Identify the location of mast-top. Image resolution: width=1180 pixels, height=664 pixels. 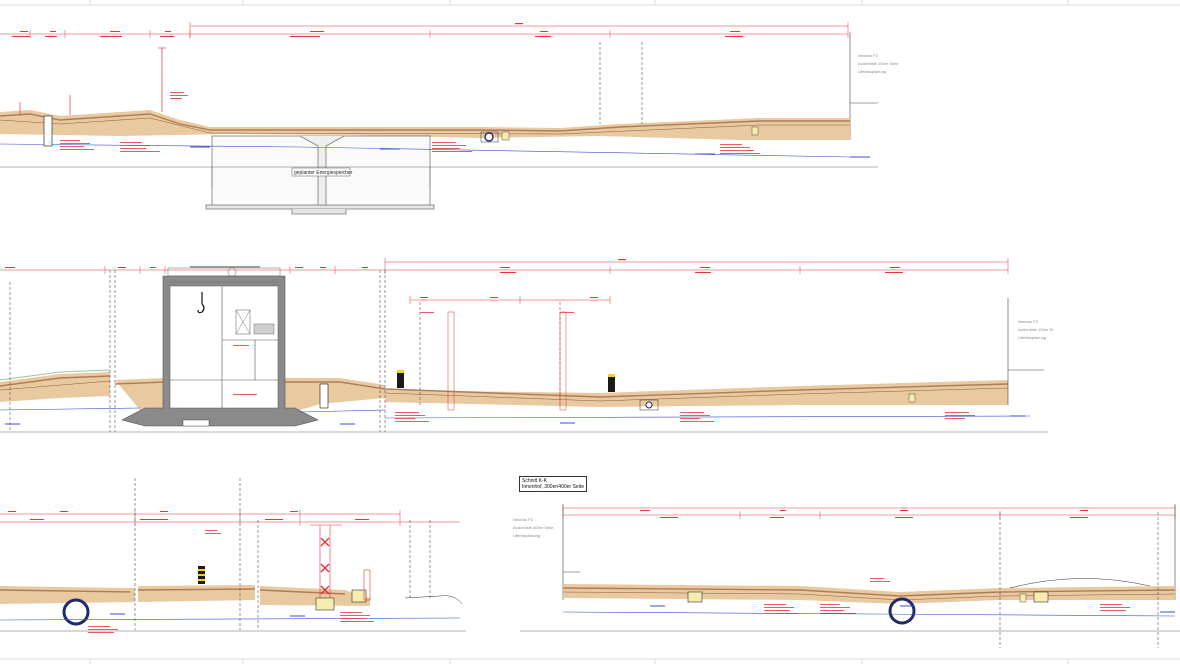
(92, 81).